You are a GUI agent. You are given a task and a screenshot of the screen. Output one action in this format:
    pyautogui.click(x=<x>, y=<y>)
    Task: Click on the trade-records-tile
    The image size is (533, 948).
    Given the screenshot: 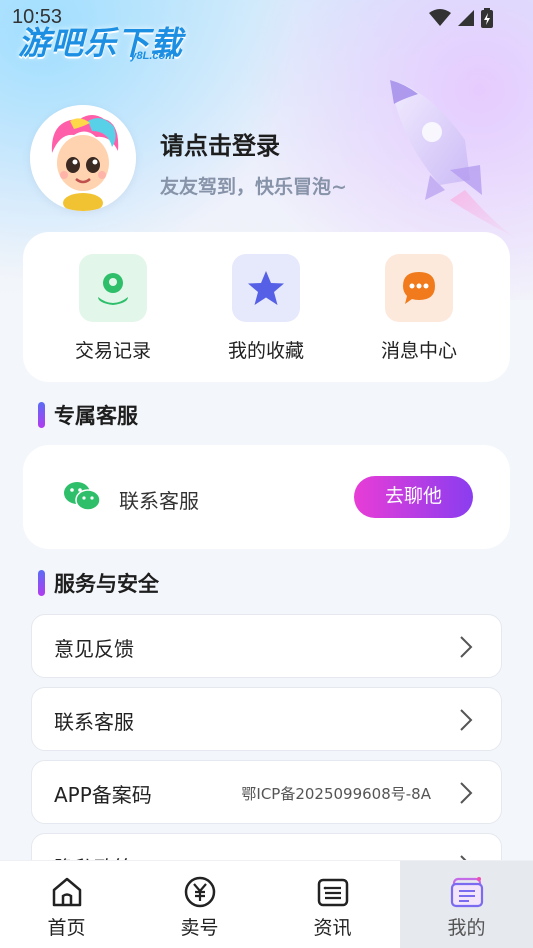 What is the action you would take?
    pyautogui.click(x=113, y=288)
    